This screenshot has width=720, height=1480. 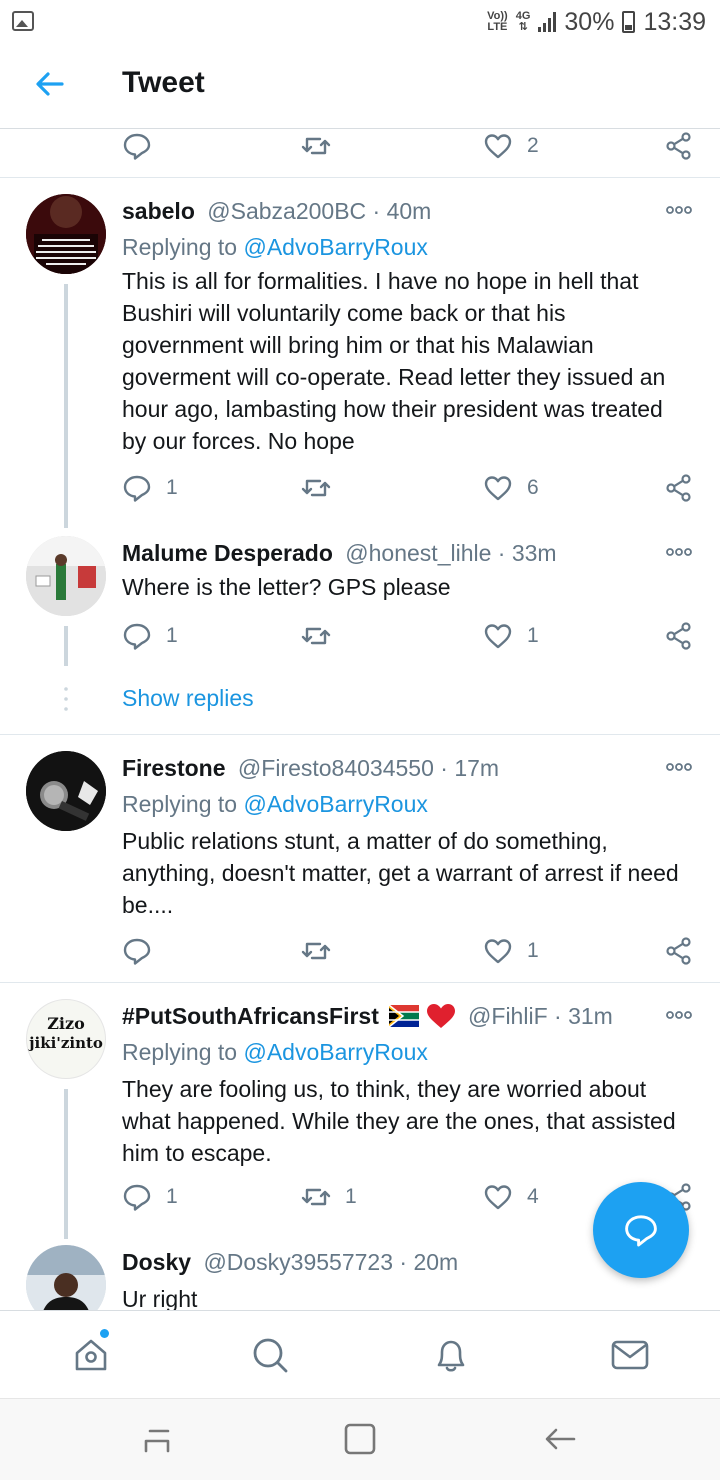 What do you see at coordinates (66, 699) in the screenshot?
I see `thread-more-dots` at bounding box center [66, 699].